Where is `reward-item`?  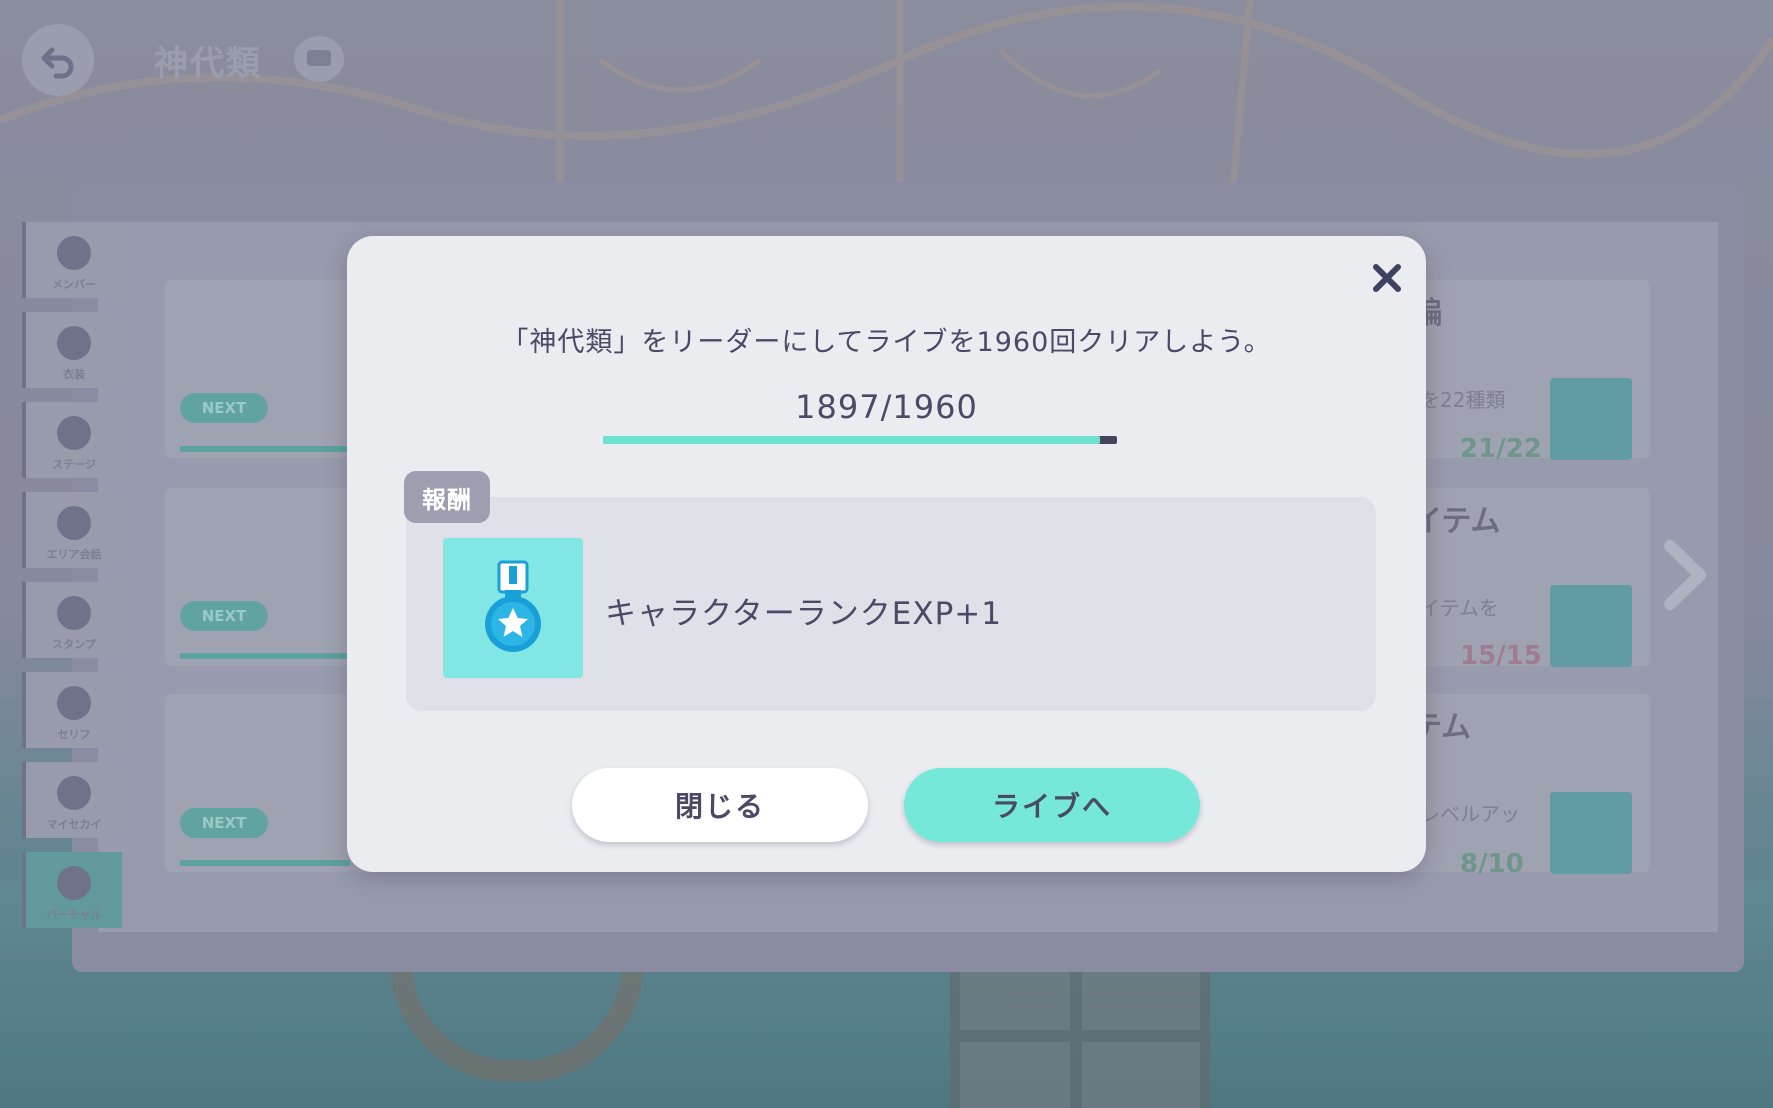
reward-item is located at coordinates (513, 608).